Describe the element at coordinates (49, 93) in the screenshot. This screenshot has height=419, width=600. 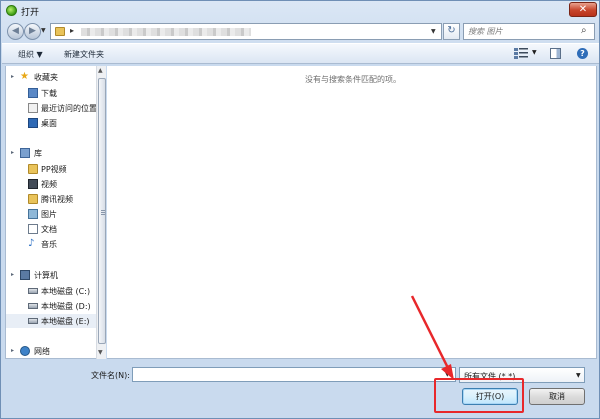
I see `sidebar-item-label: 下载` at that location.